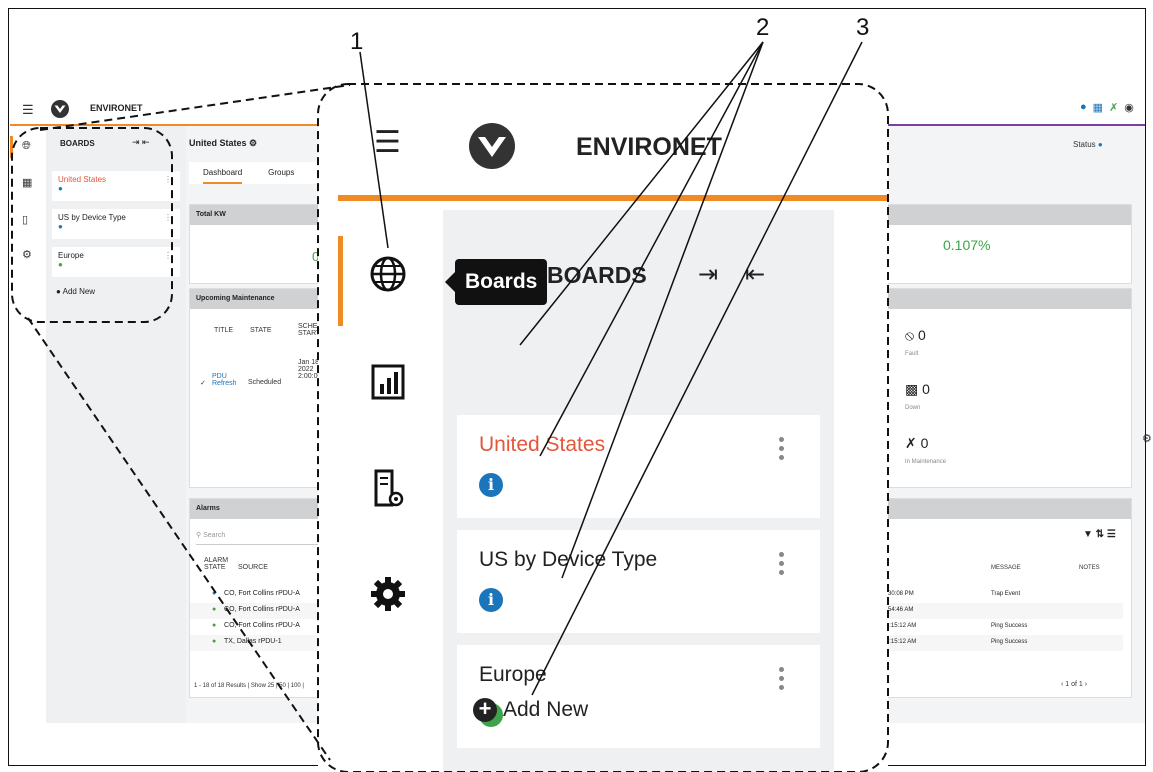 The width and height of the screenshot is (1153, 772). Describe the element at coordinates (967, 245) in the screenshot. I see `percent-value: 0.107%` at that location.